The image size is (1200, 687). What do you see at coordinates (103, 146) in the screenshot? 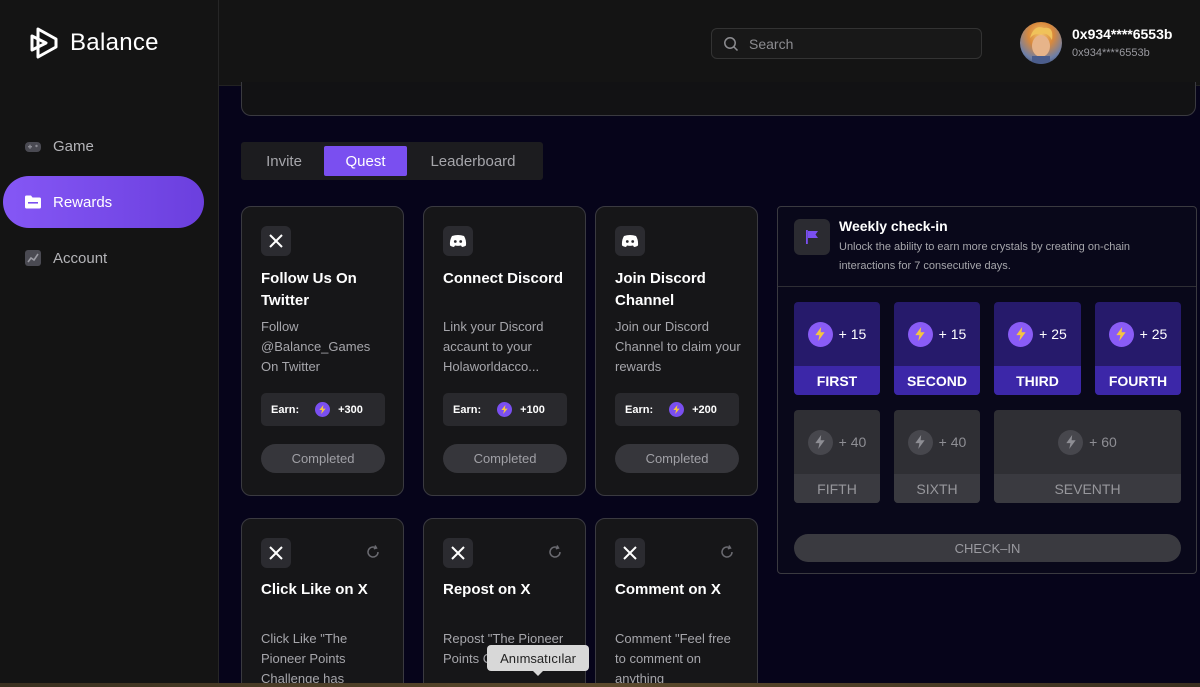
I see `sidebar-item-game: Game` at bounding box center [103, 146].